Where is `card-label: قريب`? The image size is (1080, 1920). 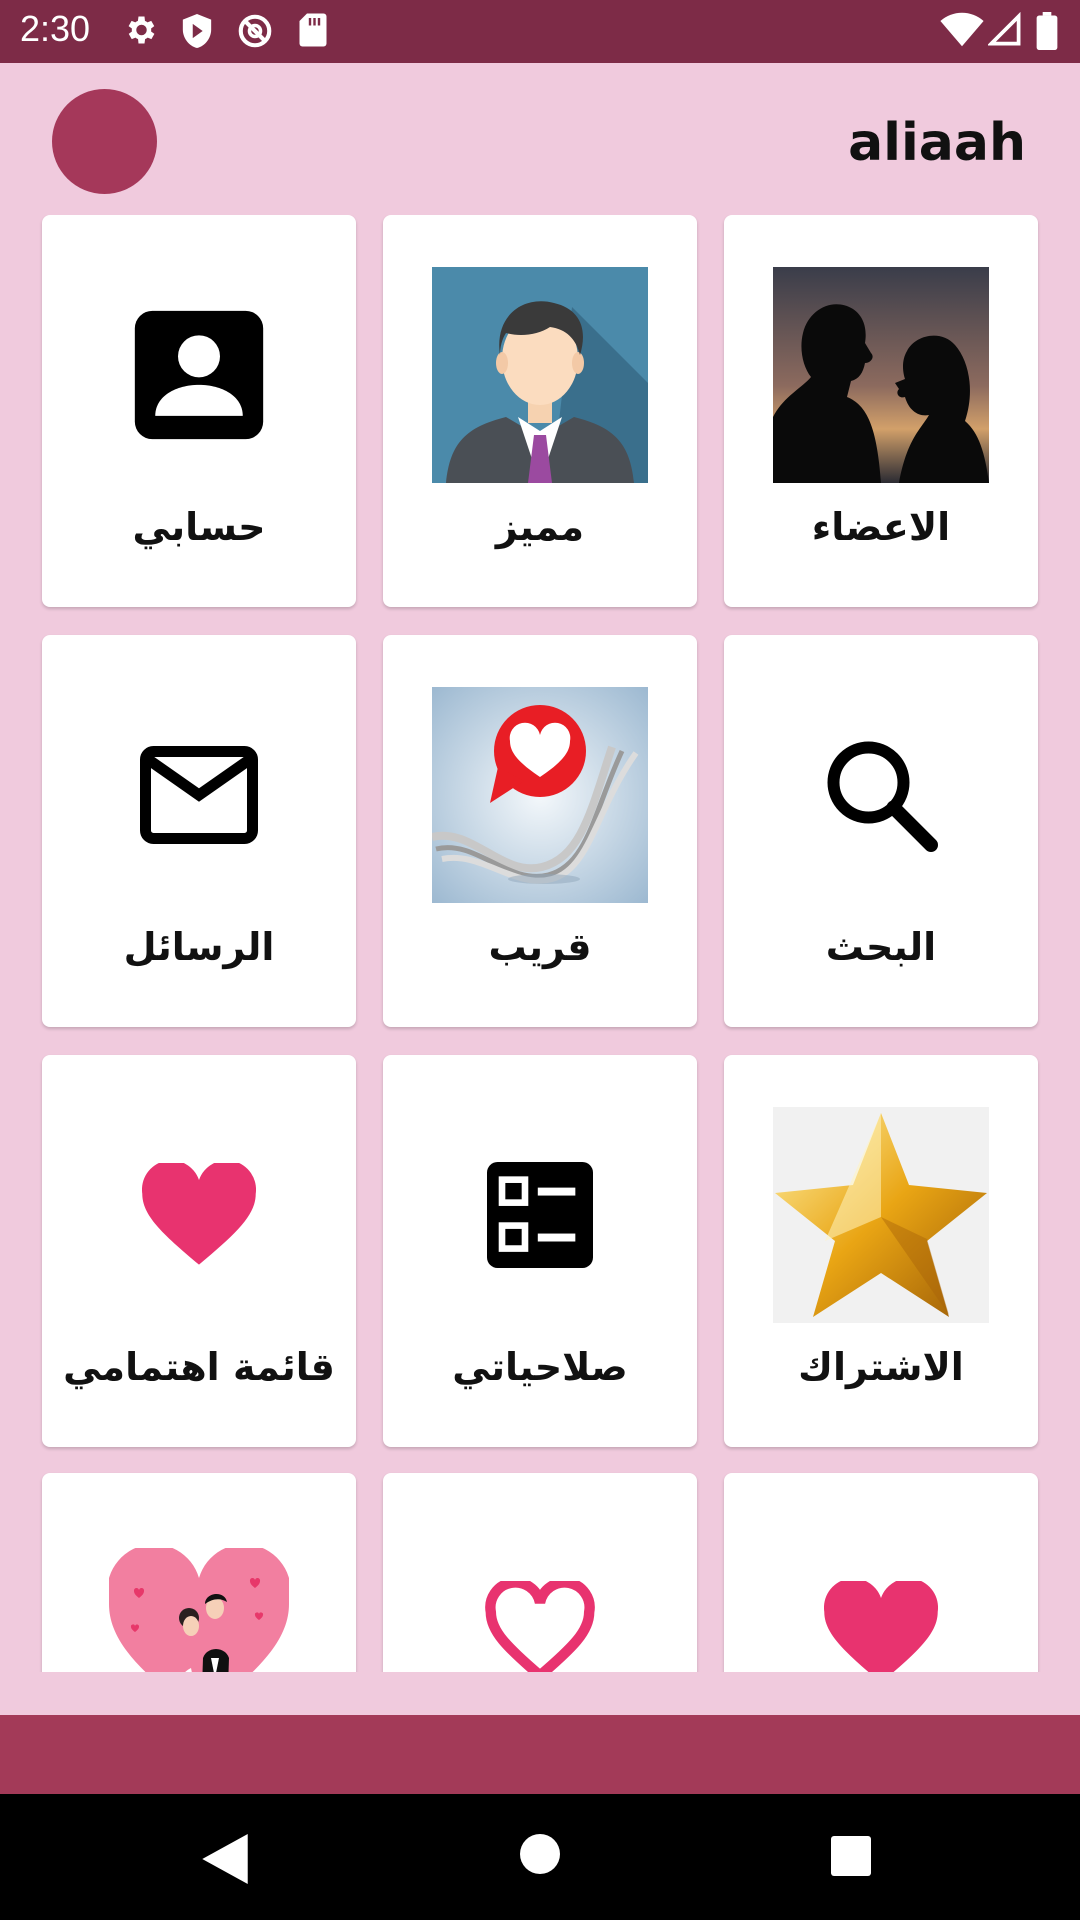
card-label: قريب is located at coordinates (540, 947).